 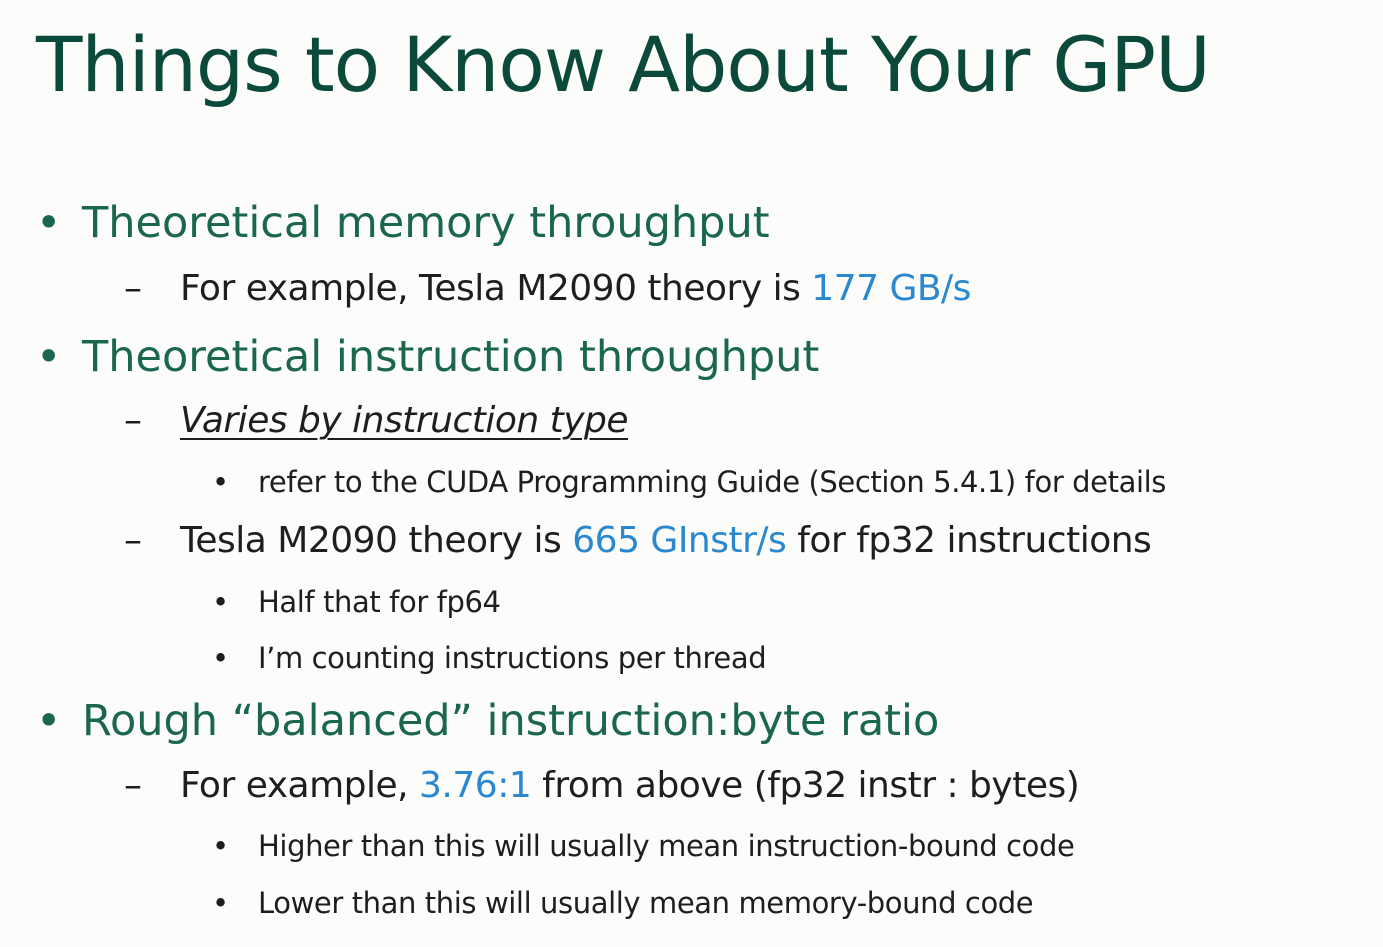 What do you see at coordinates (451, 357) in the screenshot?
I see `bullet-text: Theoretical instruction throughput` at bounding box center [451, 357].